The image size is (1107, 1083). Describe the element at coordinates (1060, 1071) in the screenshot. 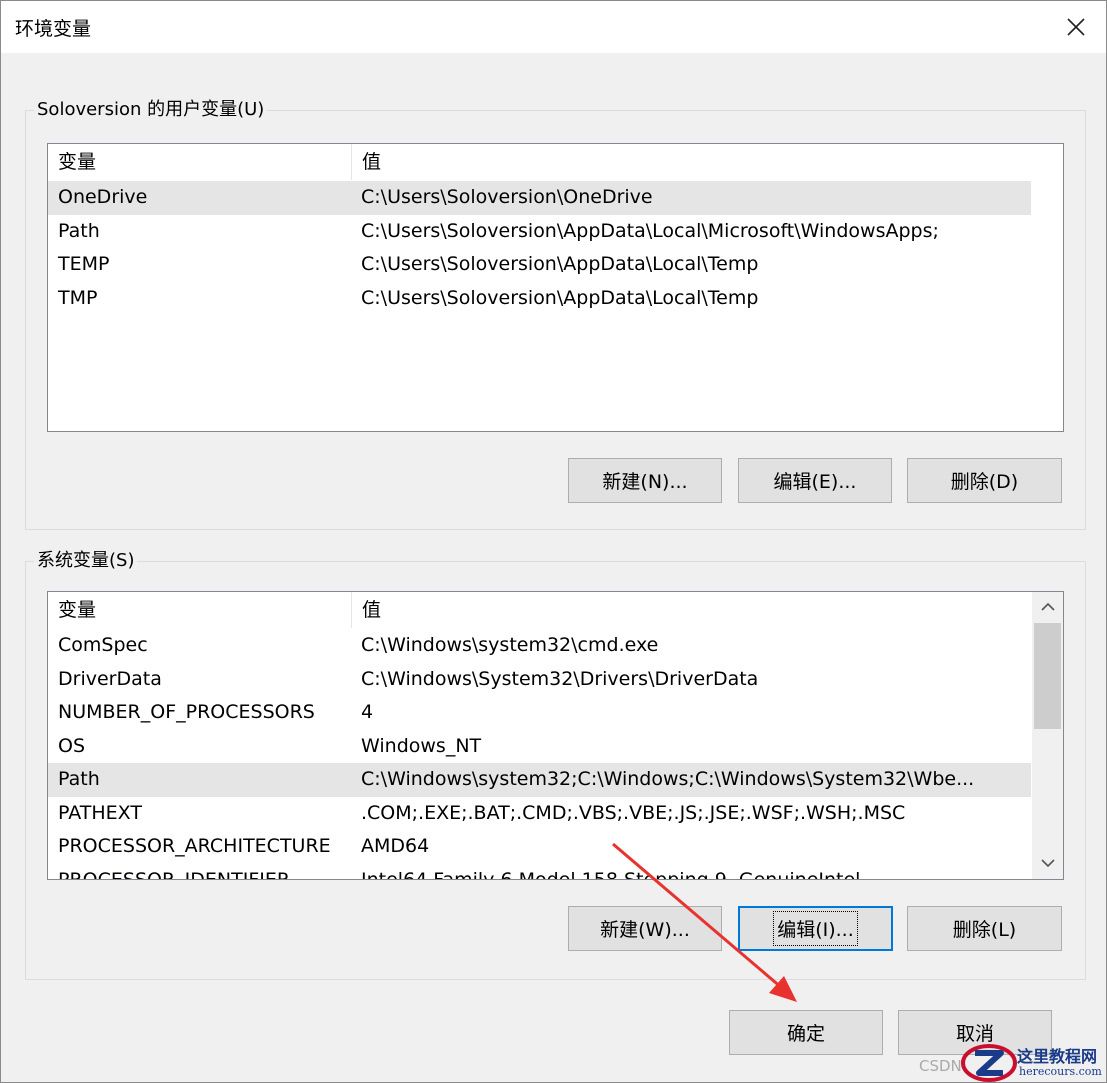

I see `site-url: herecours.com` at that location.